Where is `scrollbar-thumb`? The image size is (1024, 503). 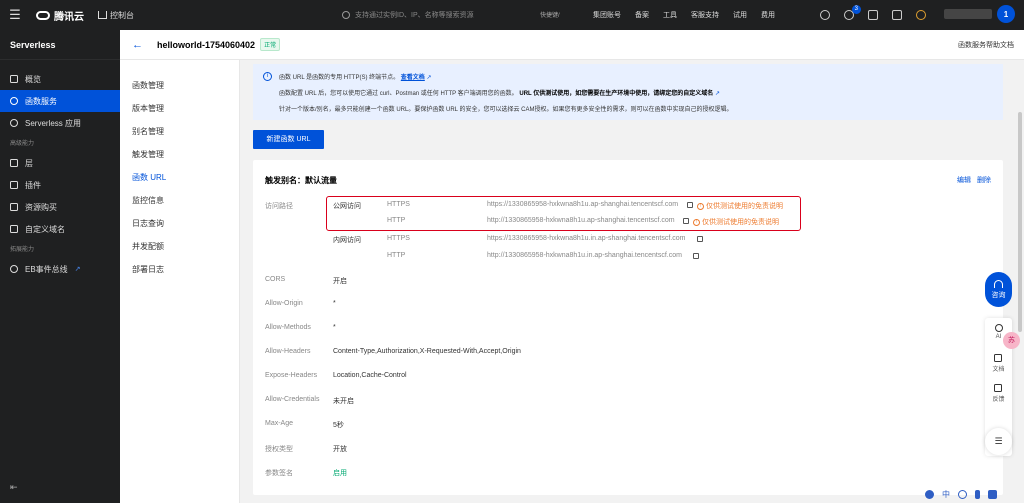 scrollbar-thumb is located at coordinates (1020, 222).